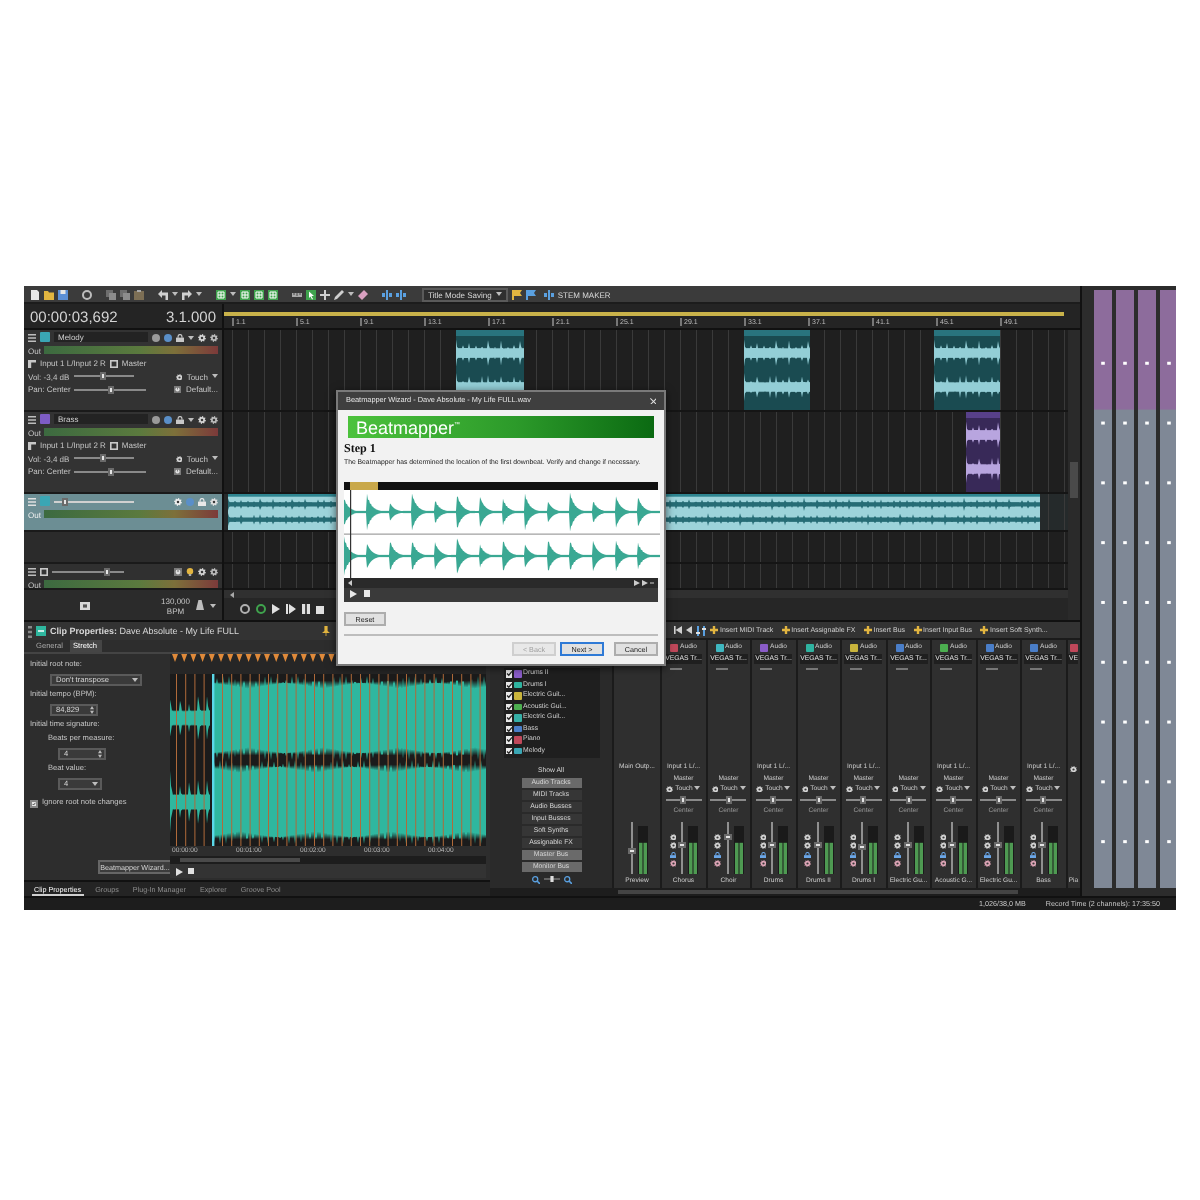 The image size is (1200, 1200). Describe the element at coordinates (701, 630) in the screenshot. I see `sliders-icon` at that location.